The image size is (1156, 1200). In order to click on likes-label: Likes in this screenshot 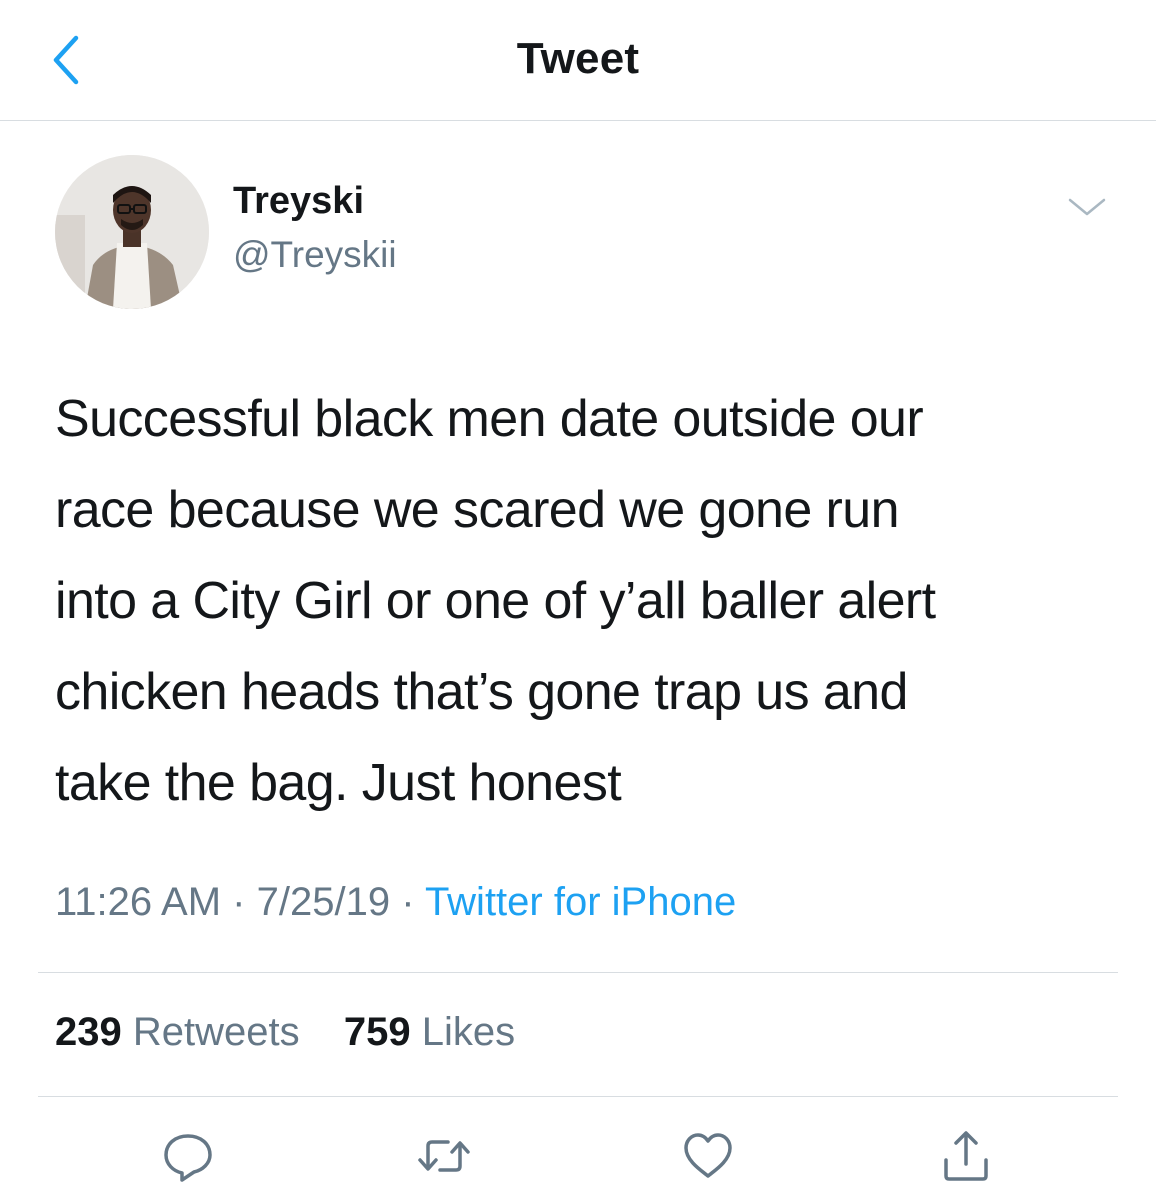, I will do `click(468, 1032)`.